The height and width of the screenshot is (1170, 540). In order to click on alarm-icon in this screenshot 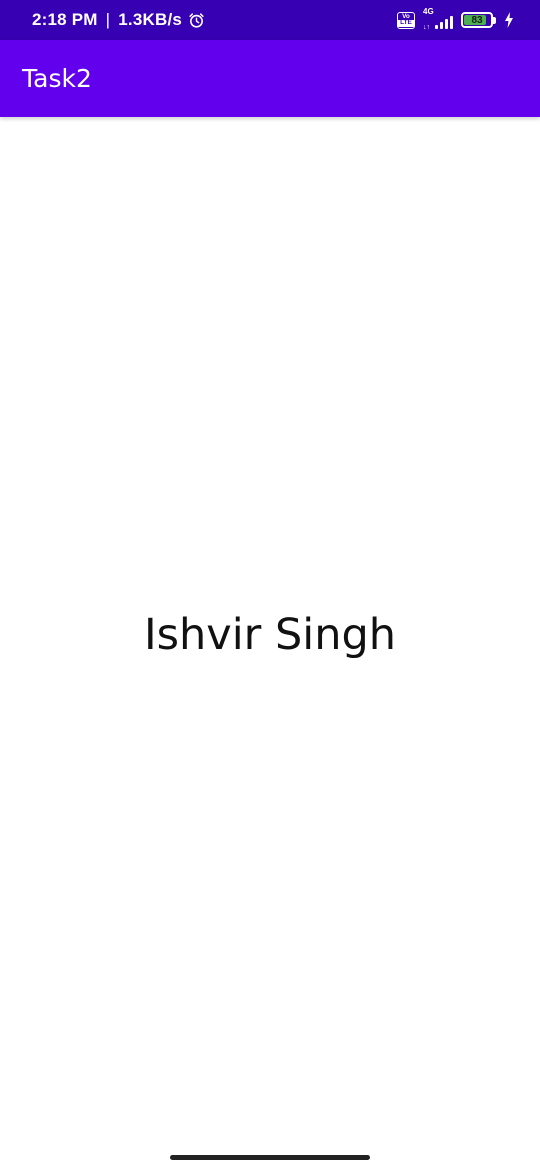, I will do `click(196, 20)`.